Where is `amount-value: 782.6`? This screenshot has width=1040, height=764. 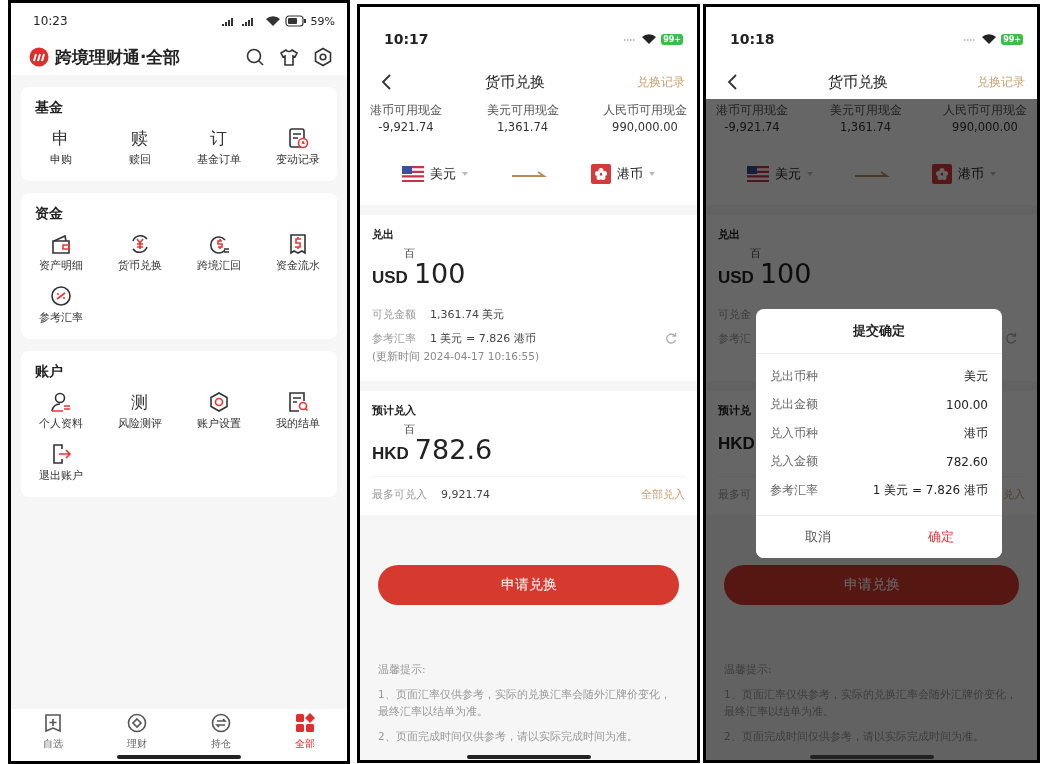 amount-value: 782.6 is located at coordinates (453, 449).